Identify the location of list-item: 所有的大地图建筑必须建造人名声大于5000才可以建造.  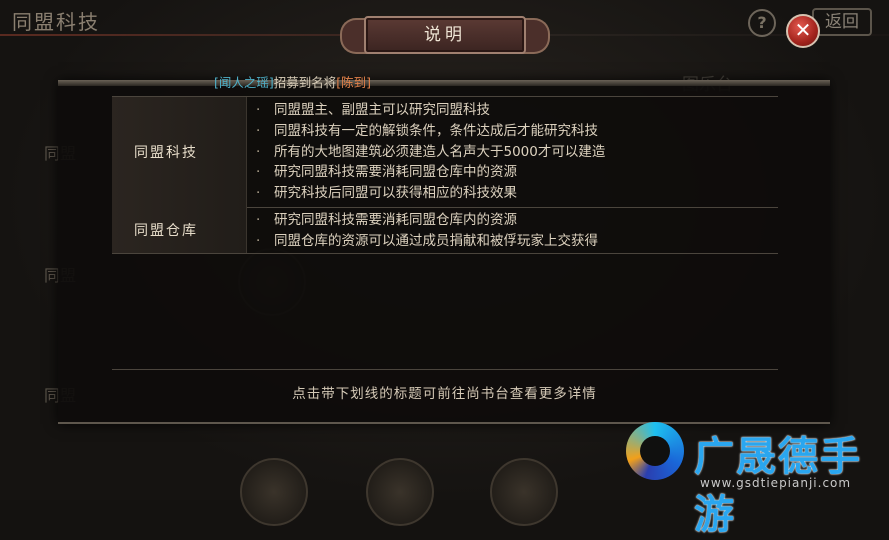
(430, 152).